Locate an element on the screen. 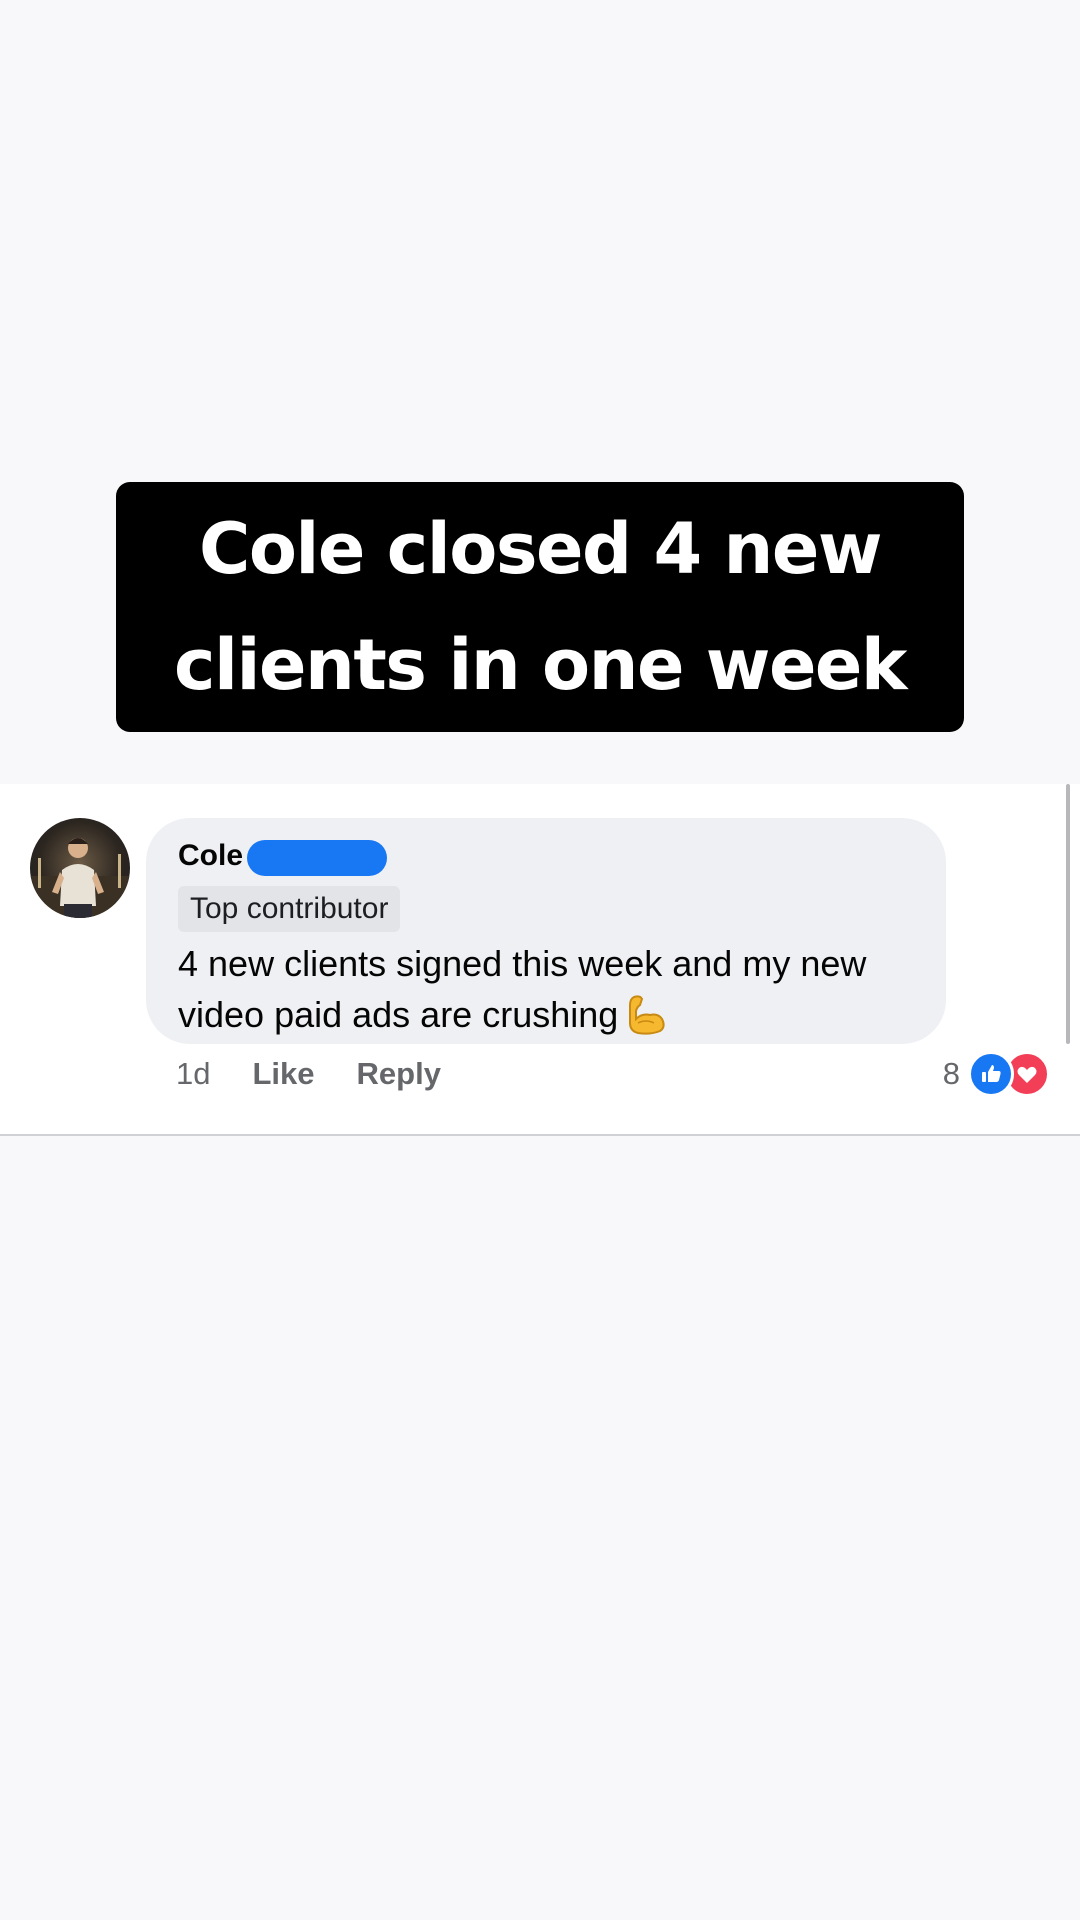 Image resolution: width=1080 pixels, height=1920 pixels. author-name: Cole is located at coordinates (210, 856).